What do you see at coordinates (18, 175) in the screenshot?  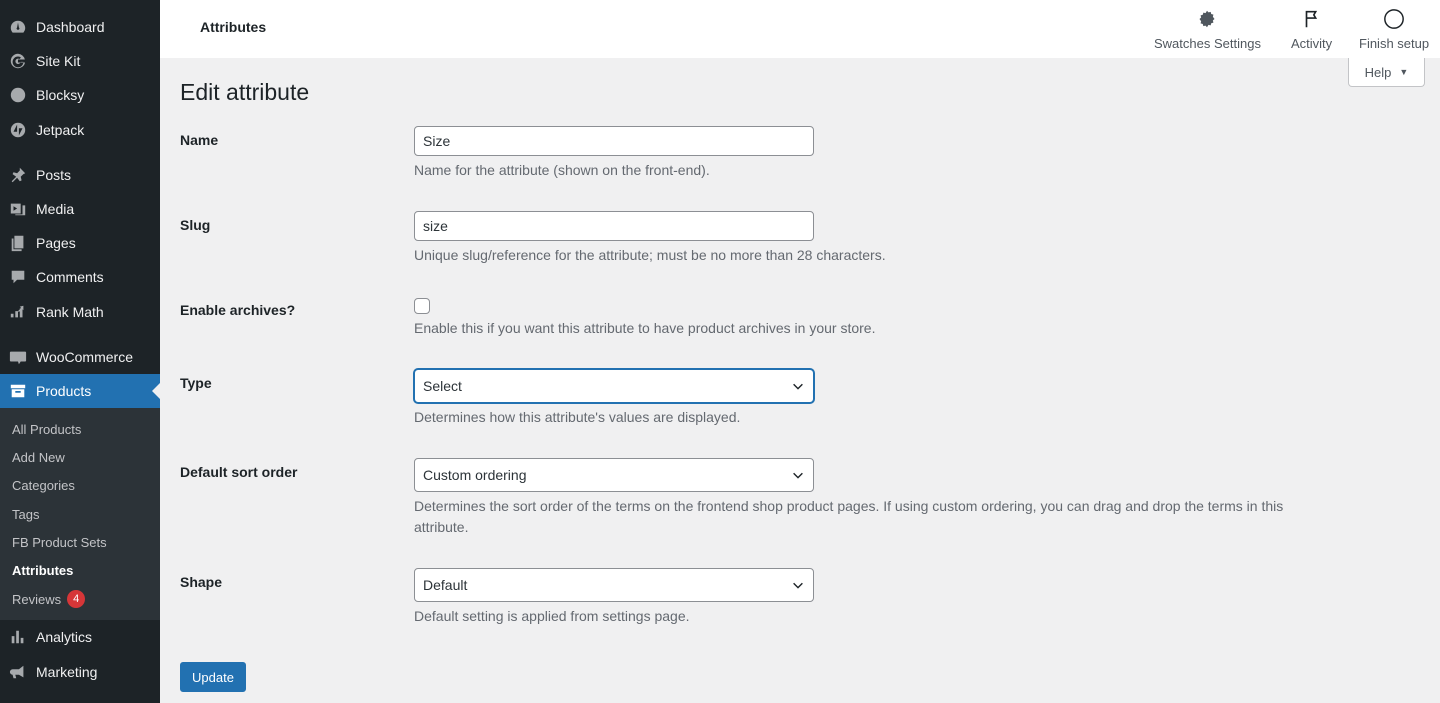 I see `pin-icon` at bounding box center [18, 175].